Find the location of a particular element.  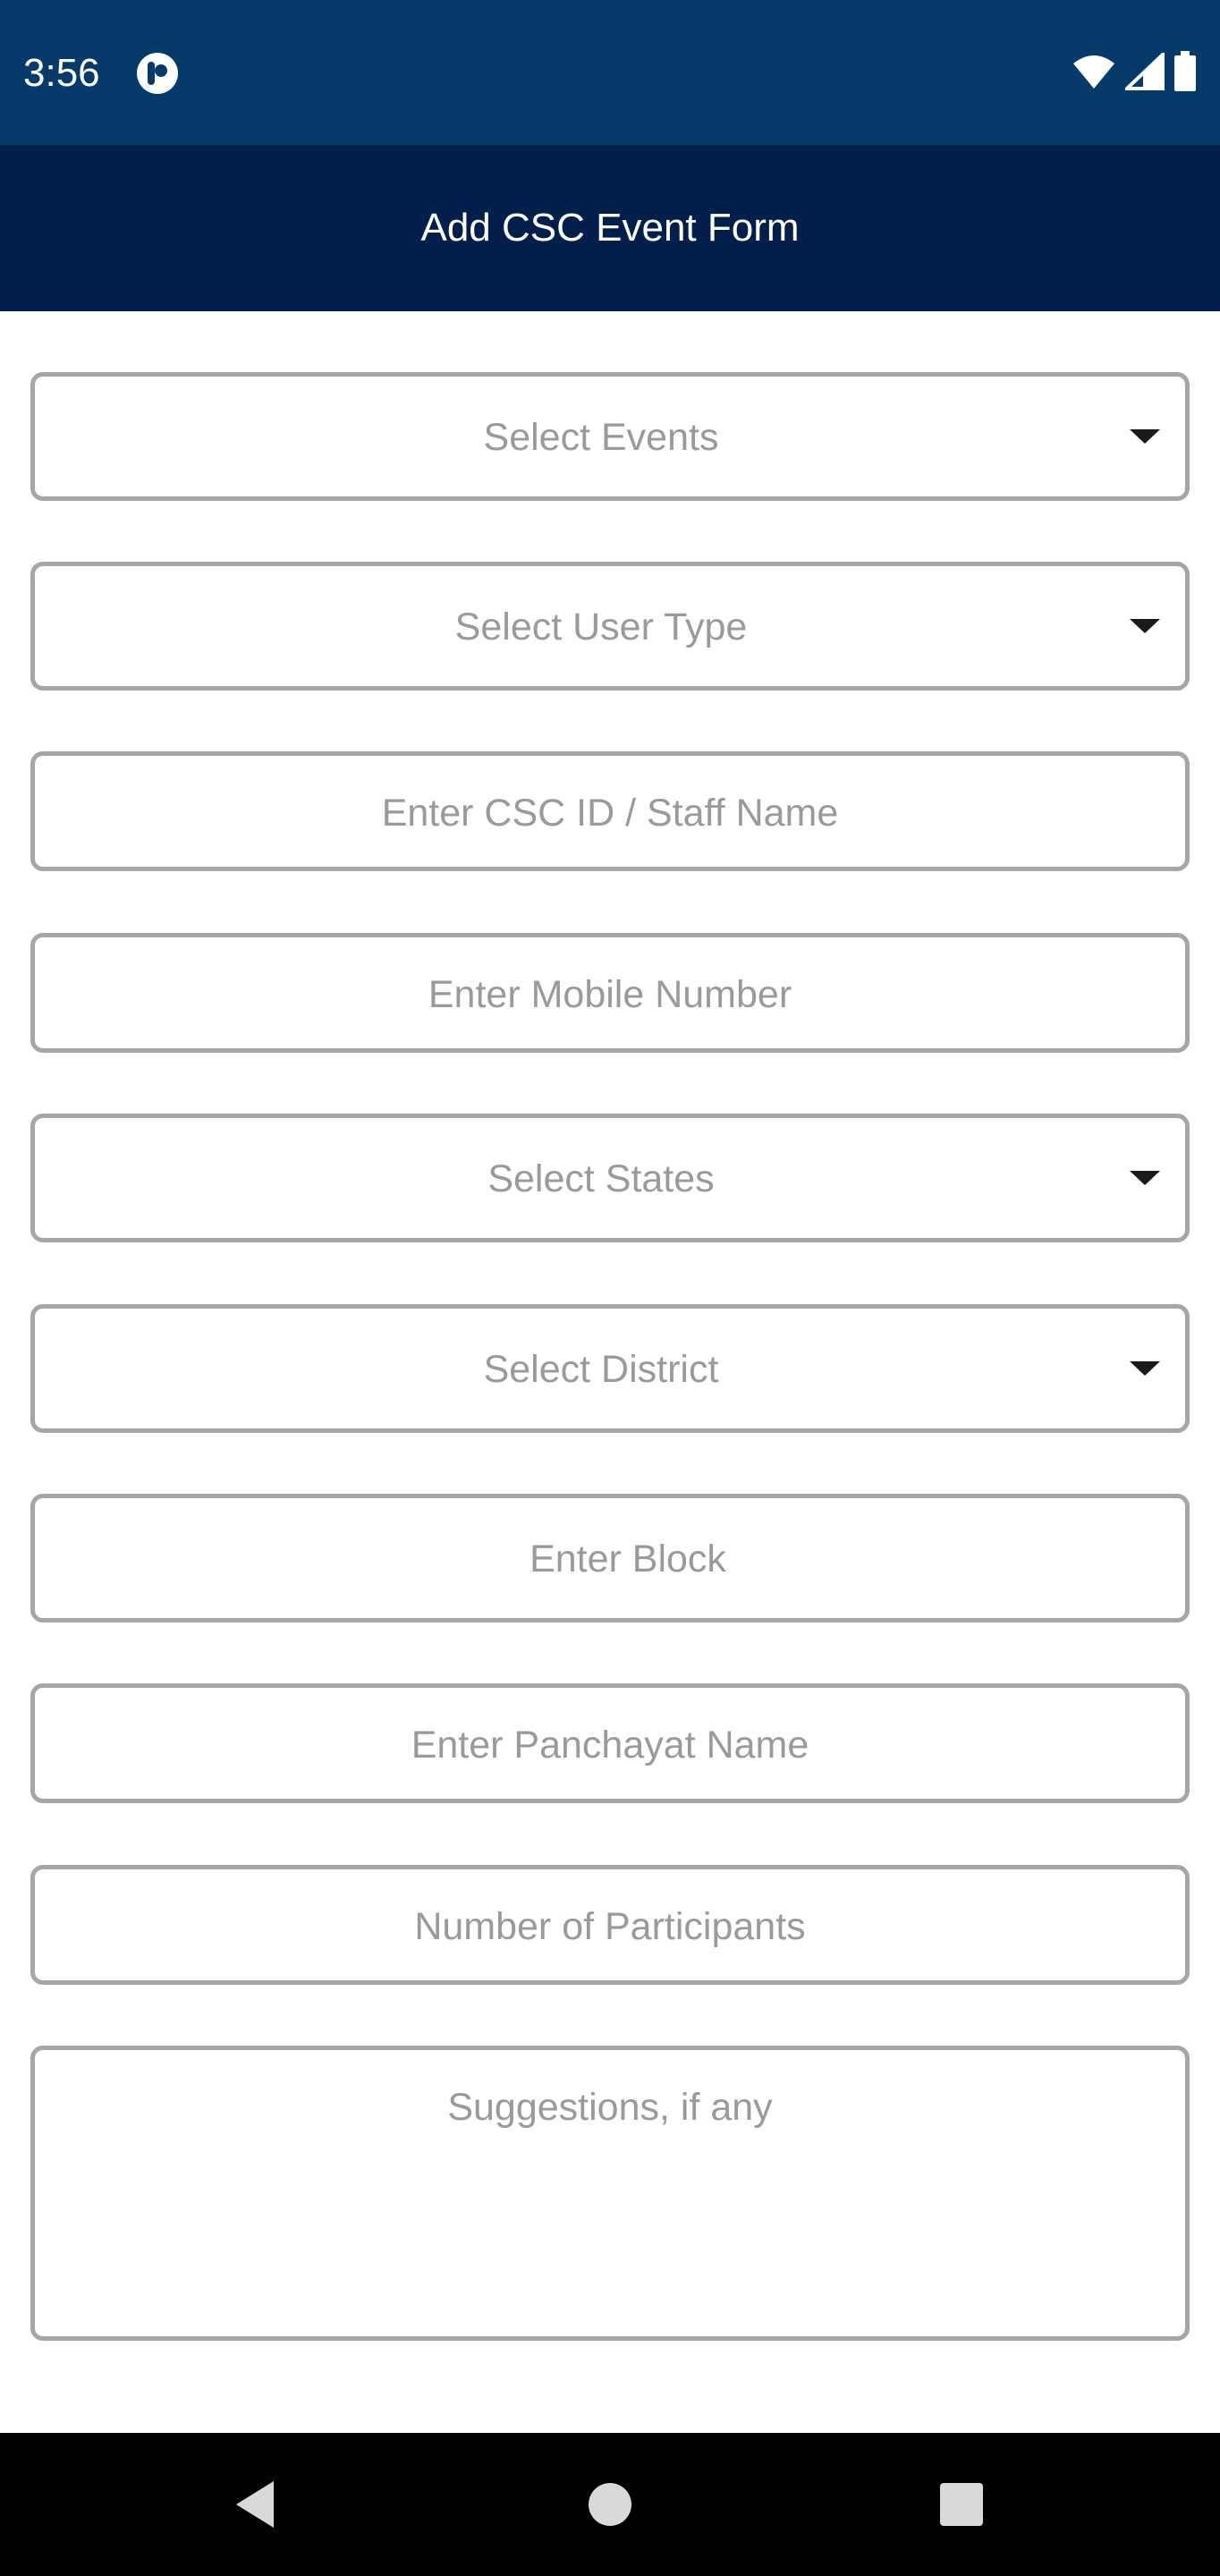

select-states-dropdown: Select States is located at coordinates (610, 1178).